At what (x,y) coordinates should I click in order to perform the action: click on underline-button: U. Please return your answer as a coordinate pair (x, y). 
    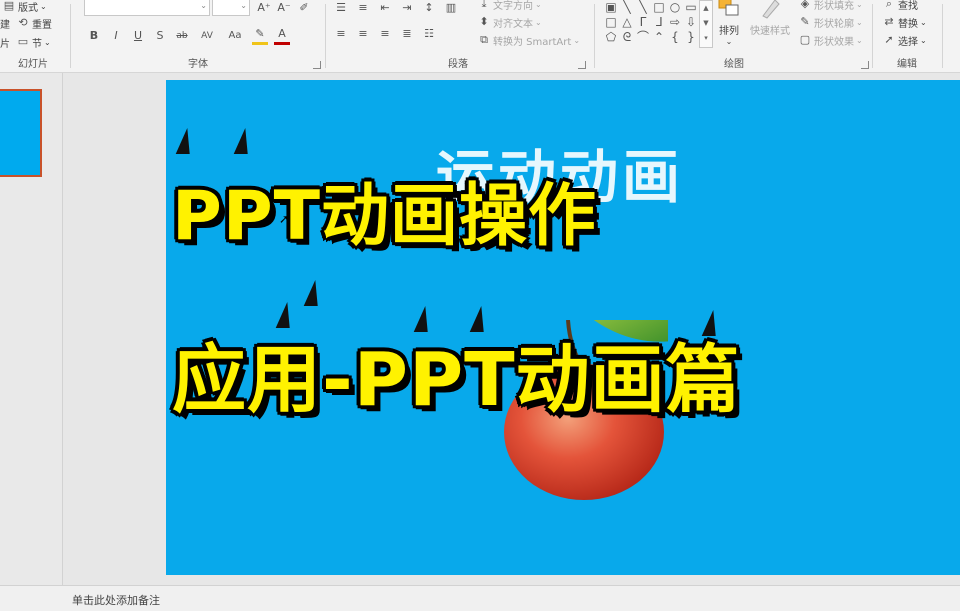
    Looking at the image, I should click on (138, 36).